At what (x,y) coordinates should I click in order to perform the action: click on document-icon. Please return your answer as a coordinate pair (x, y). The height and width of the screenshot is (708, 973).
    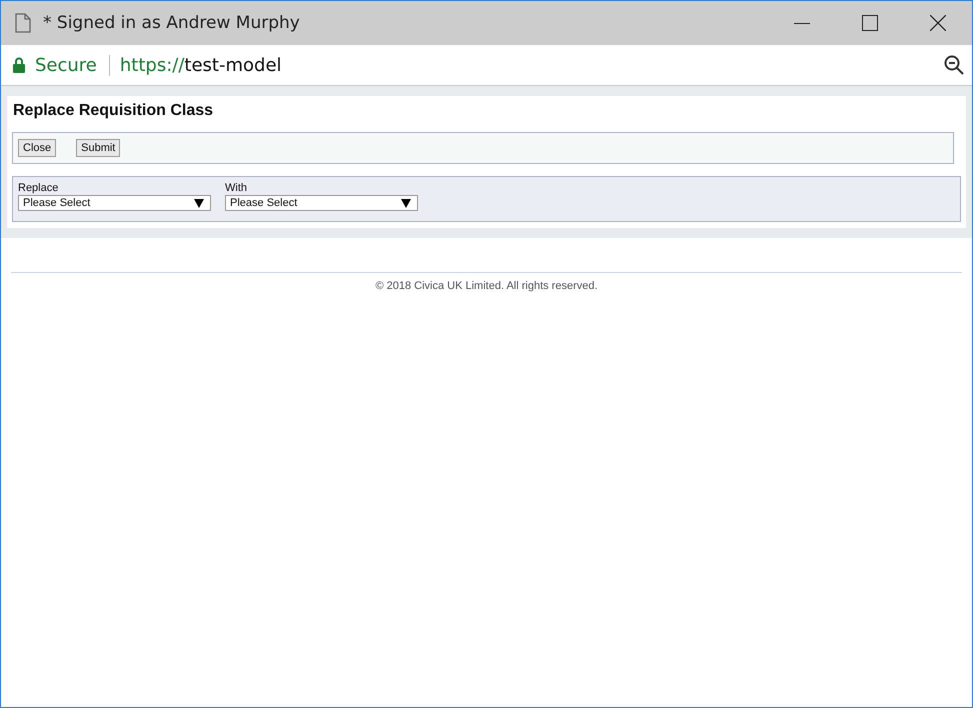
    Looking at the image, I should click on (23, 23).